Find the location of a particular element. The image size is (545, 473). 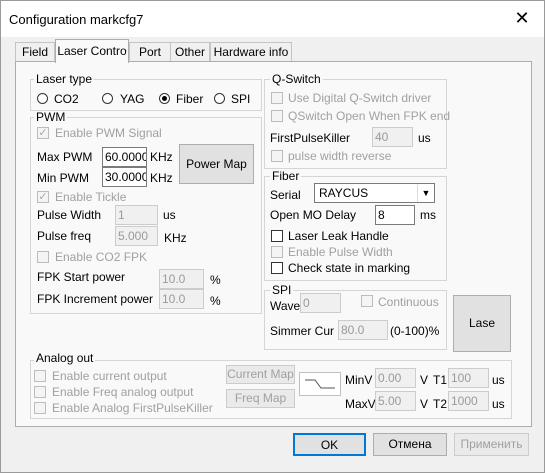

pwm-title: PWM is located at coordinates (51, 117).